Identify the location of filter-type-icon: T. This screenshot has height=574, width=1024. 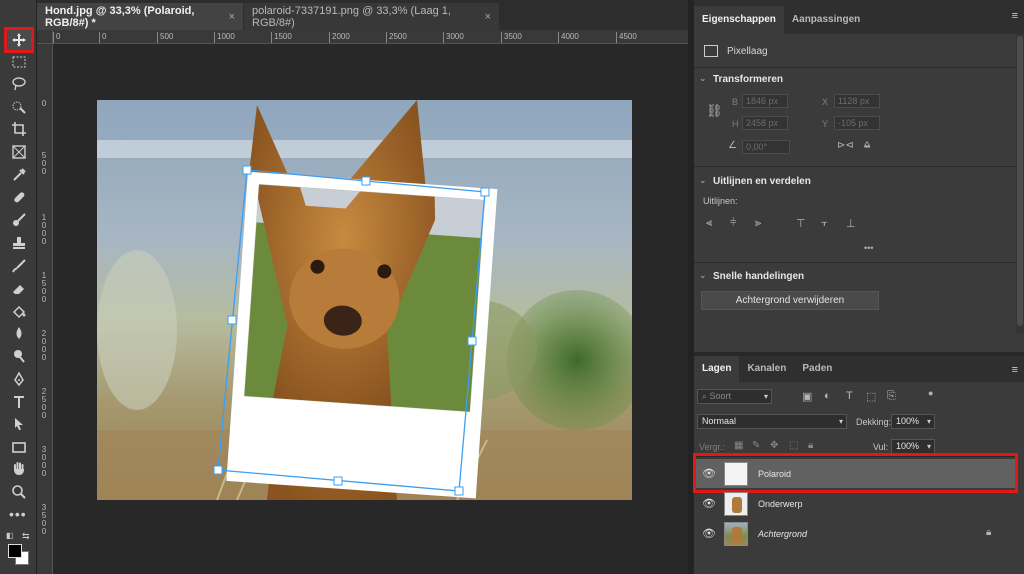
(849, 396).